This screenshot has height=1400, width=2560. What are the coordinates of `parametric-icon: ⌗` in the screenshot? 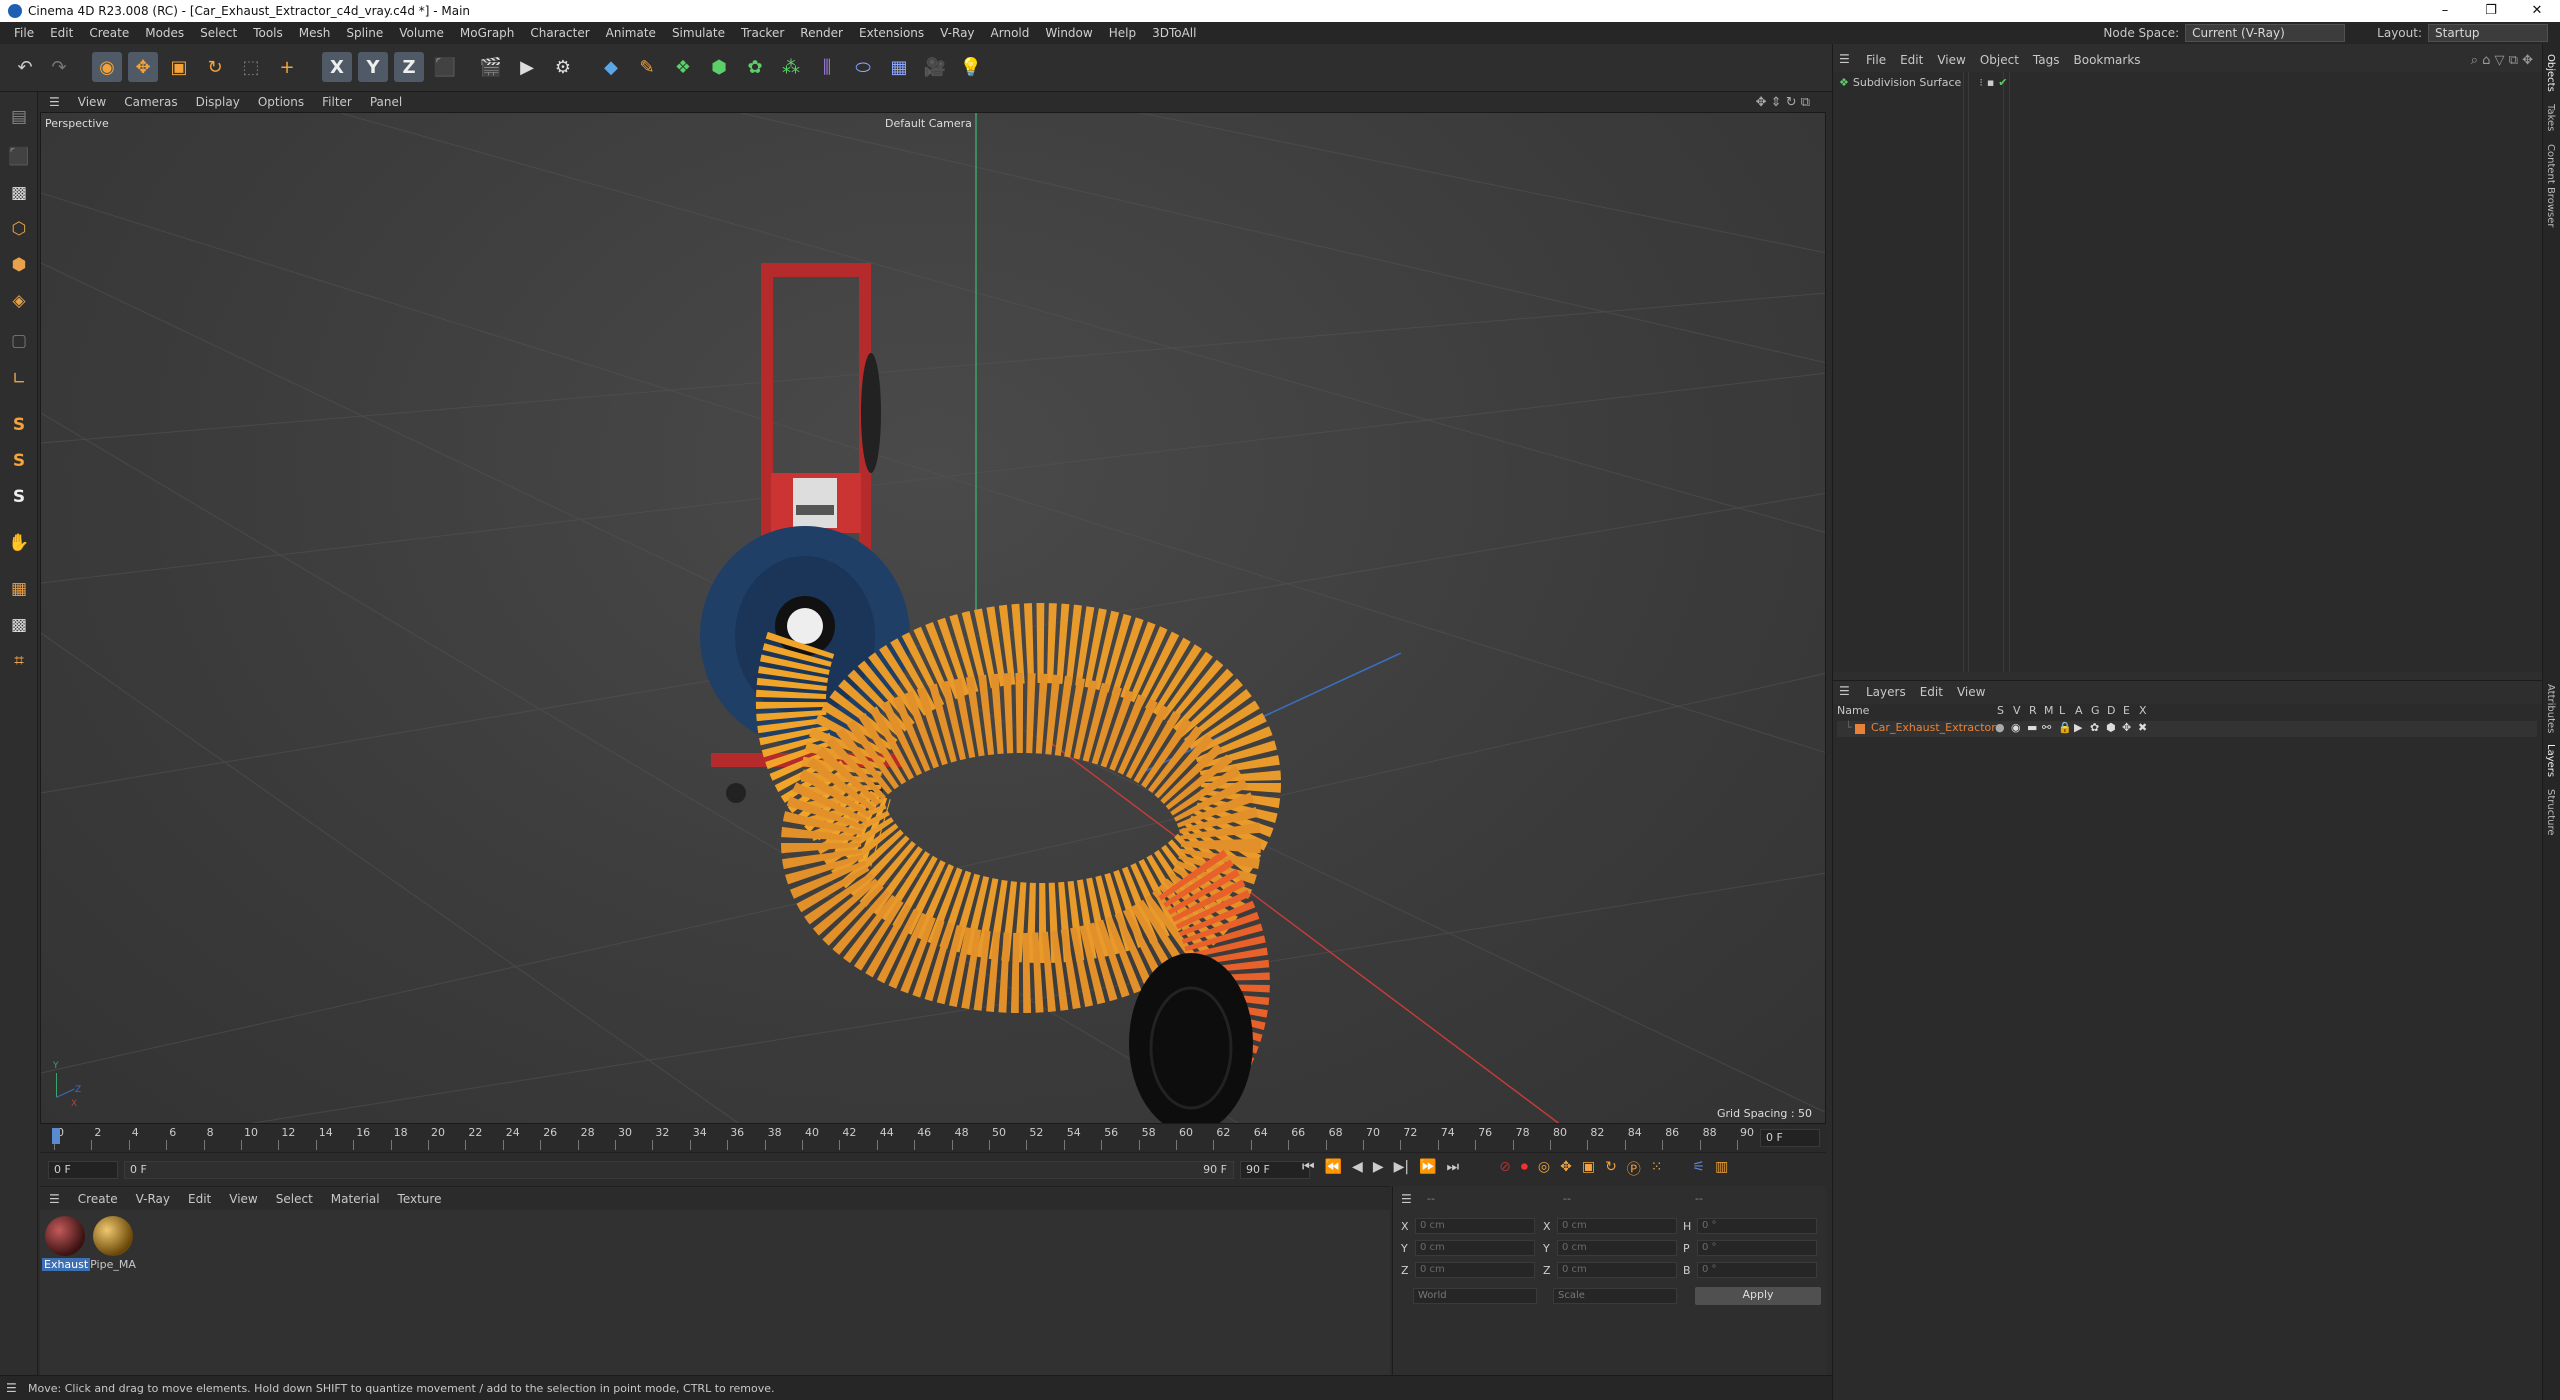 It's located at (19, 661).